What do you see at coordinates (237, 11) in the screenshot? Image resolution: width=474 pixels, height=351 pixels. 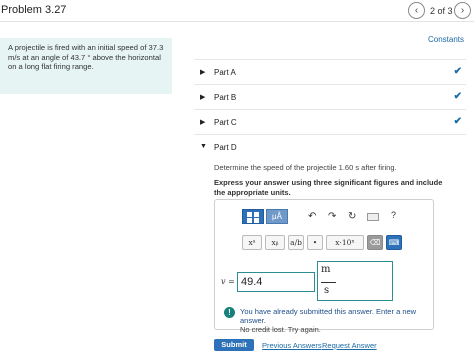 I see `header-bar: Problem 3.27 ‹ 2 of 3 ›` at bounding box center [237, 11].